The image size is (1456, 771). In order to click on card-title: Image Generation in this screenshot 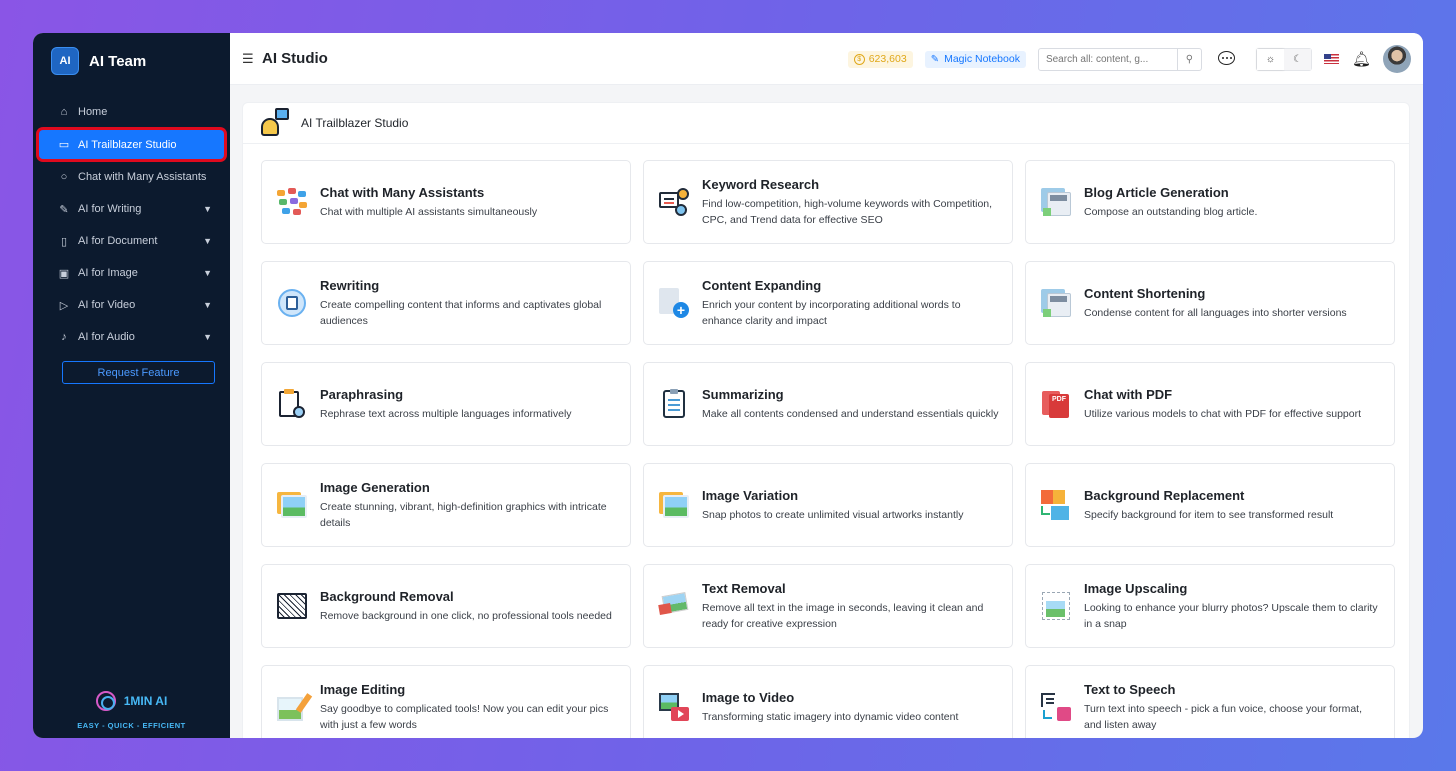, I will do `click(375, 487)`.